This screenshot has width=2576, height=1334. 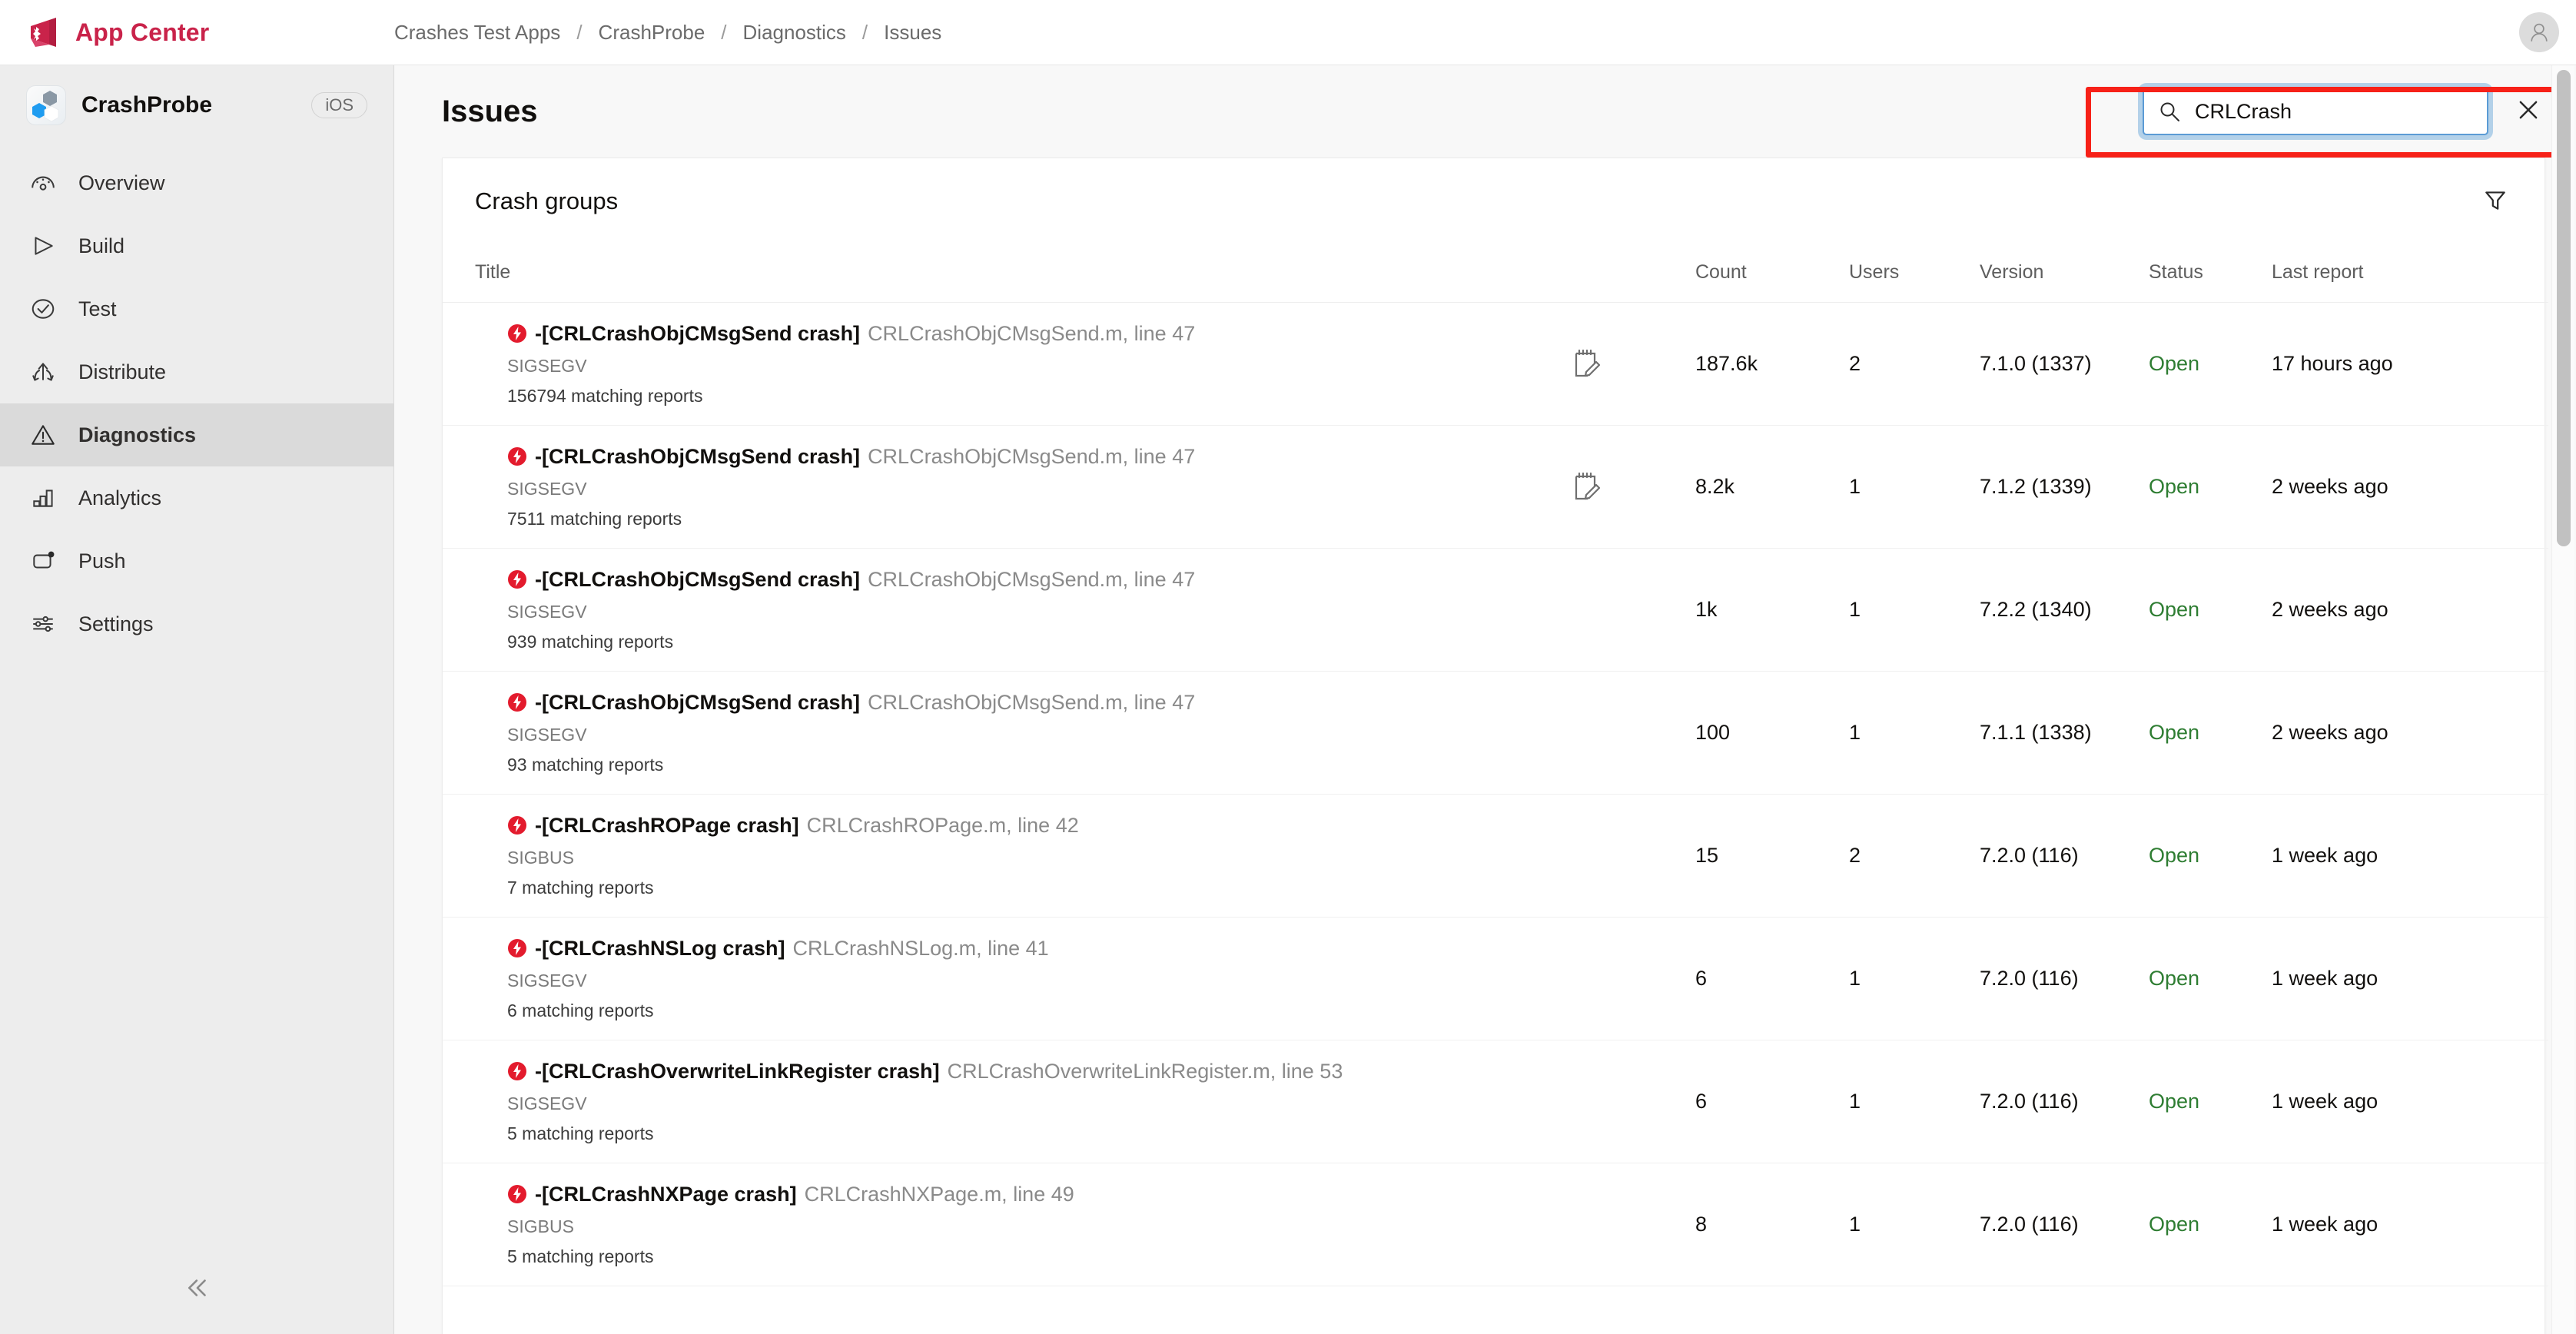 I want to click on sidebar-app-header: CrashProbe iOS, so click(x=196, y=105).